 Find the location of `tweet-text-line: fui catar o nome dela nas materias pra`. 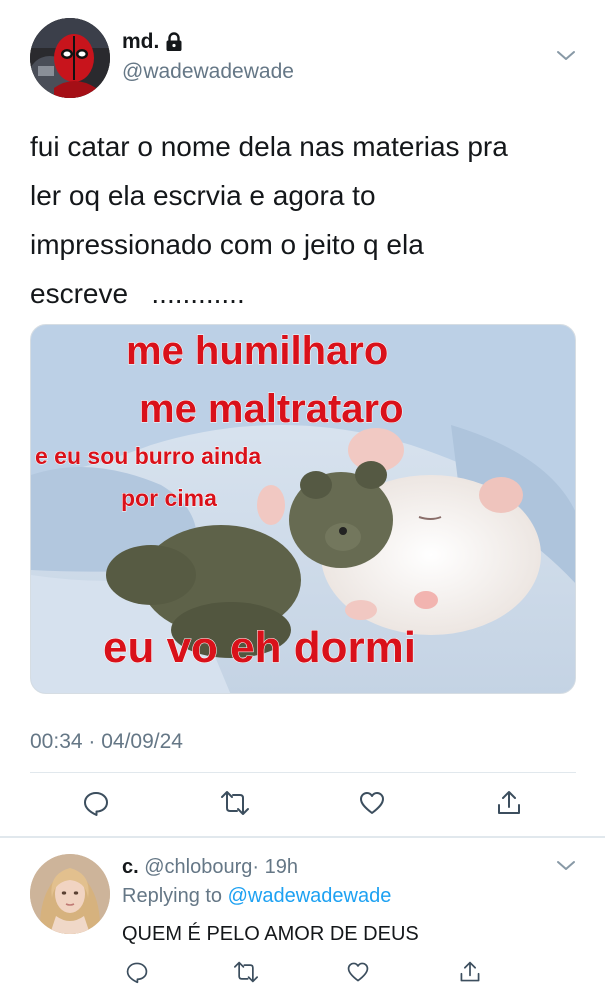

tweet-text-line: fui catar o nome dela nas materias pra is located at coordinates (269, 146).